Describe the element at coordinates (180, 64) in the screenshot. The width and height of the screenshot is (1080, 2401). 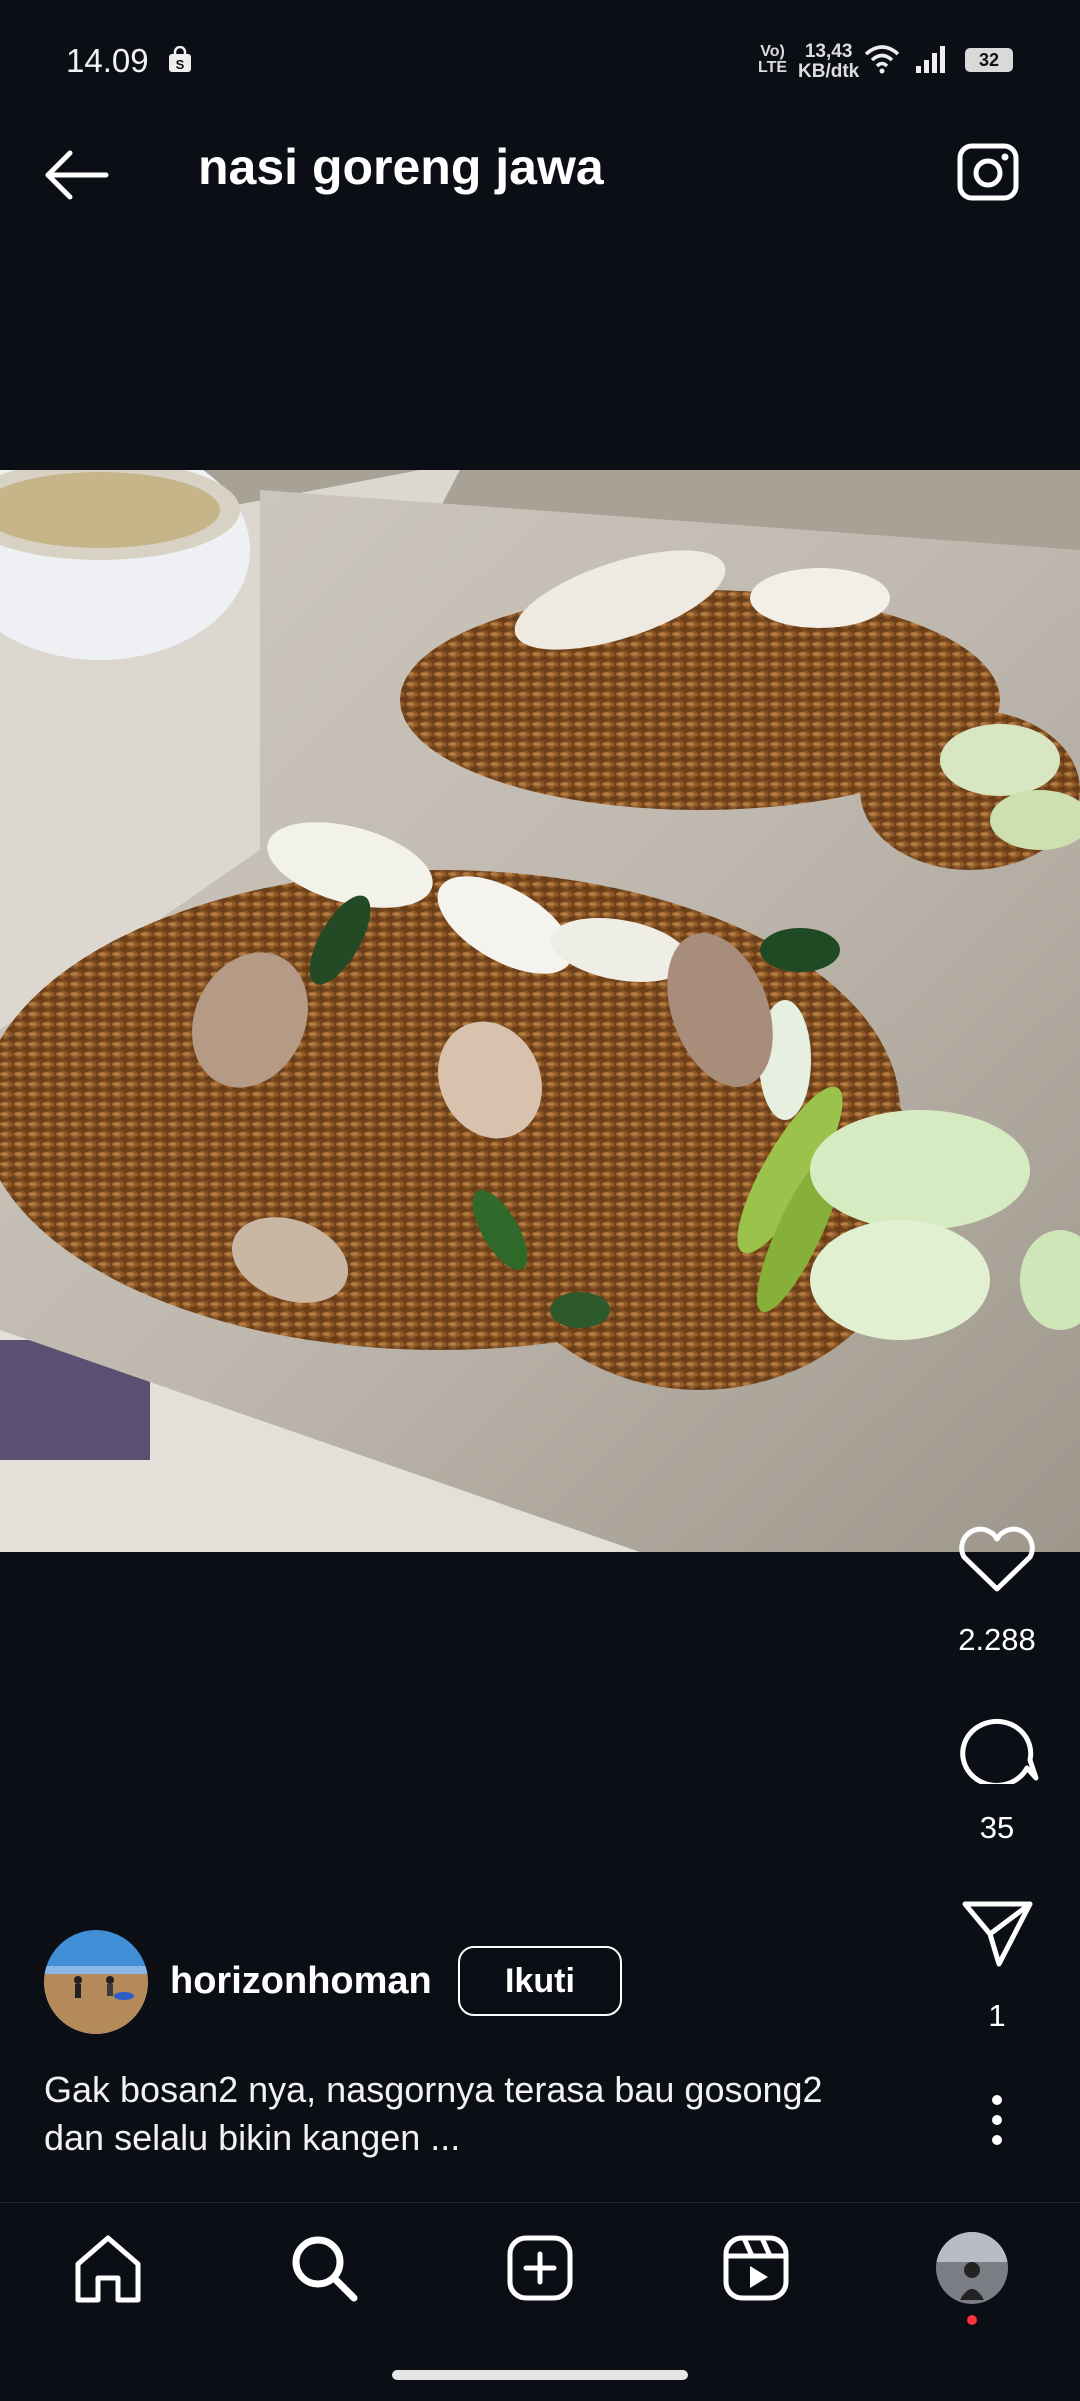
I see `svg-text: S` at that location.